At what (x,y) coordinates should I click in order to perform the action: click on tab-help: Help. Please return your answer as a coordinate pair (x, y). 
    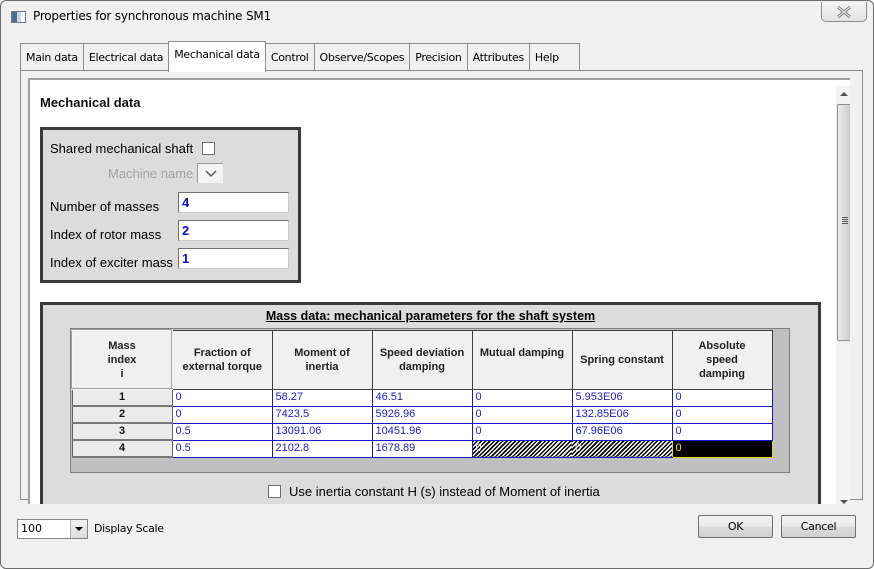
    Looking at the image, I should click on (554, 57).